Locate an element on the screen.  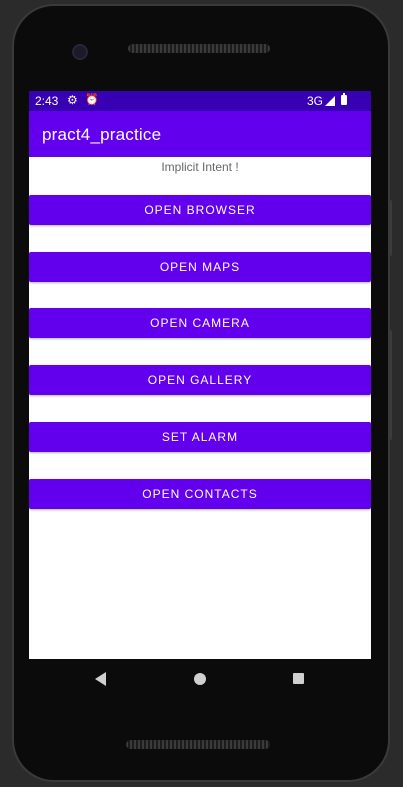
gear-icon: ⚙ is located at coordinates (72, 100).